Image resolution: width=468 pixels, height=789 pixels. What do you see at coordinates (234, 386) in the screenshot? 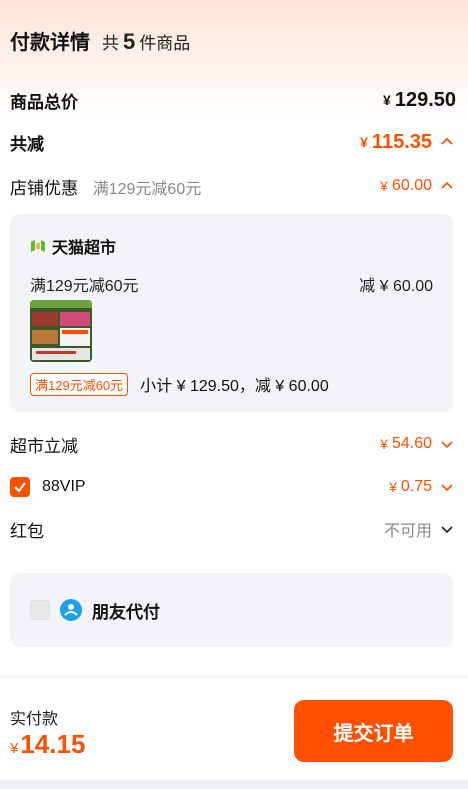
I see `card-subtotal: 小计 ¥ 129.50，减 ¥ 60.00` at bounding box center [234, 386].